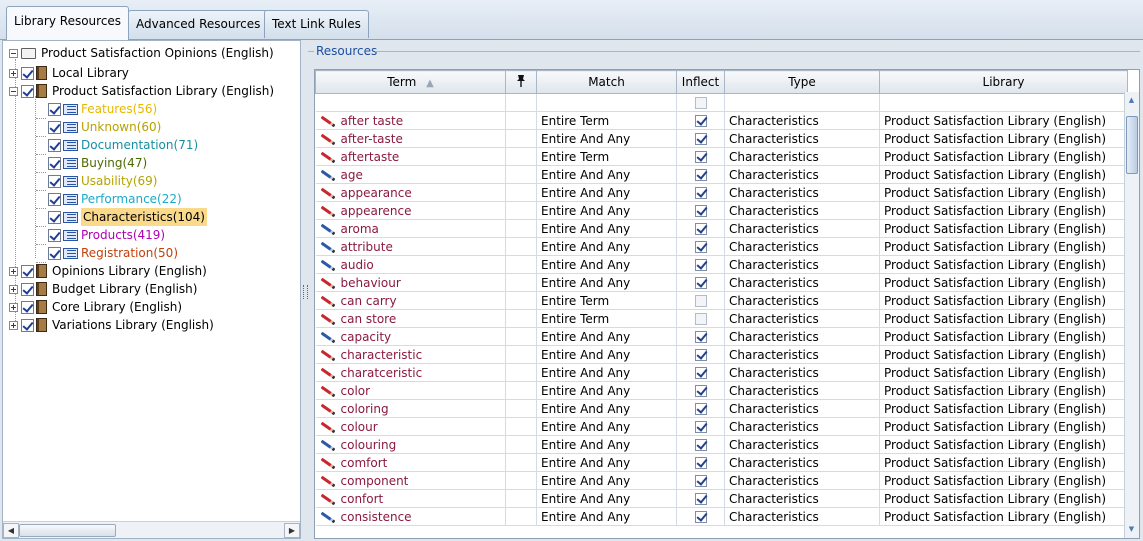 This screenshot has width=1143, height=541. Describe the element at coordinates (100, 235) in the screenshot. I see `tree-category-products: Products(419)` at that location.